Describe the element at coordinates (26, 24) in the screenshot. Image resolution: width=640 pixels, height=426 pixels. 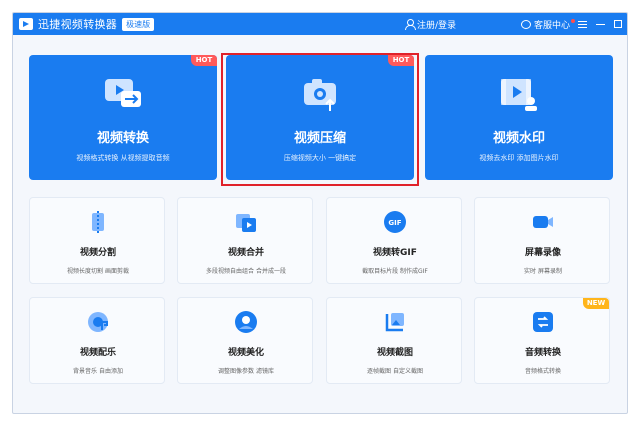
I see `app-logo-icon` at that location.